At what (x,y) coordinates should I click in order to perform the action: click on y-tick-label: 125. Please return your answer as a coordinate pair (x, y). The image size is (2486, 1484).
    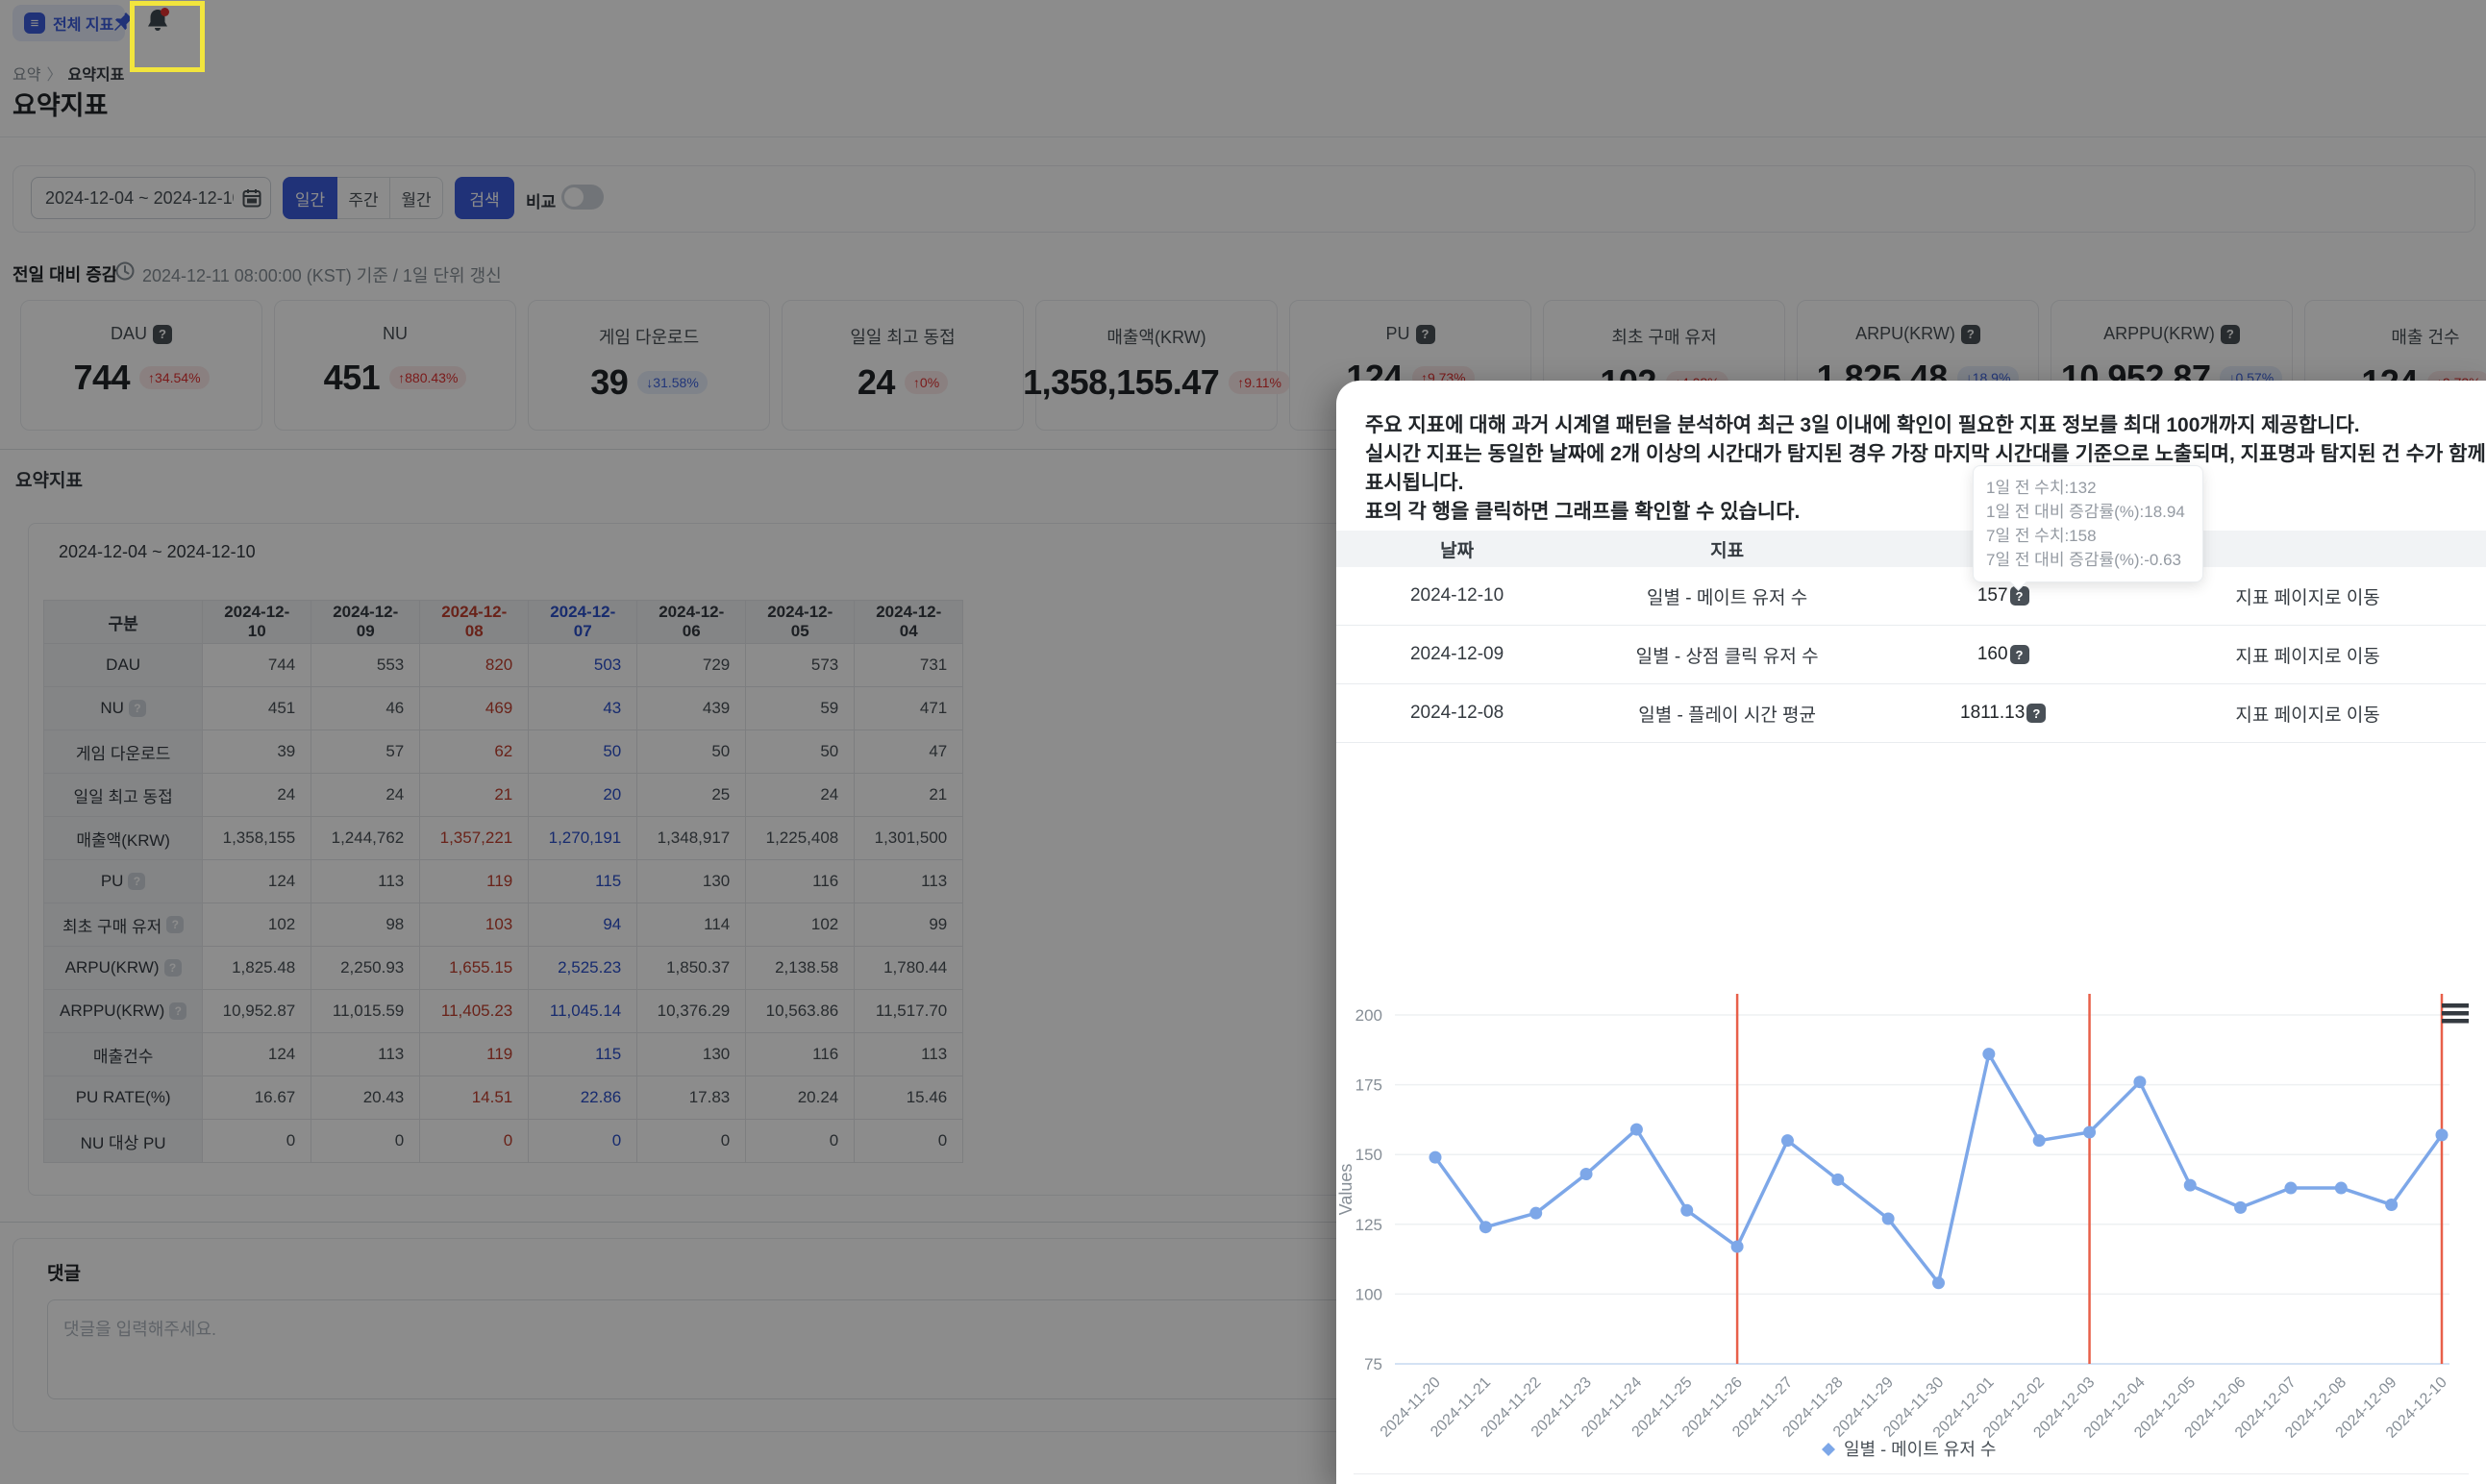
    Looking at the image, I should click on (1368, 1225).